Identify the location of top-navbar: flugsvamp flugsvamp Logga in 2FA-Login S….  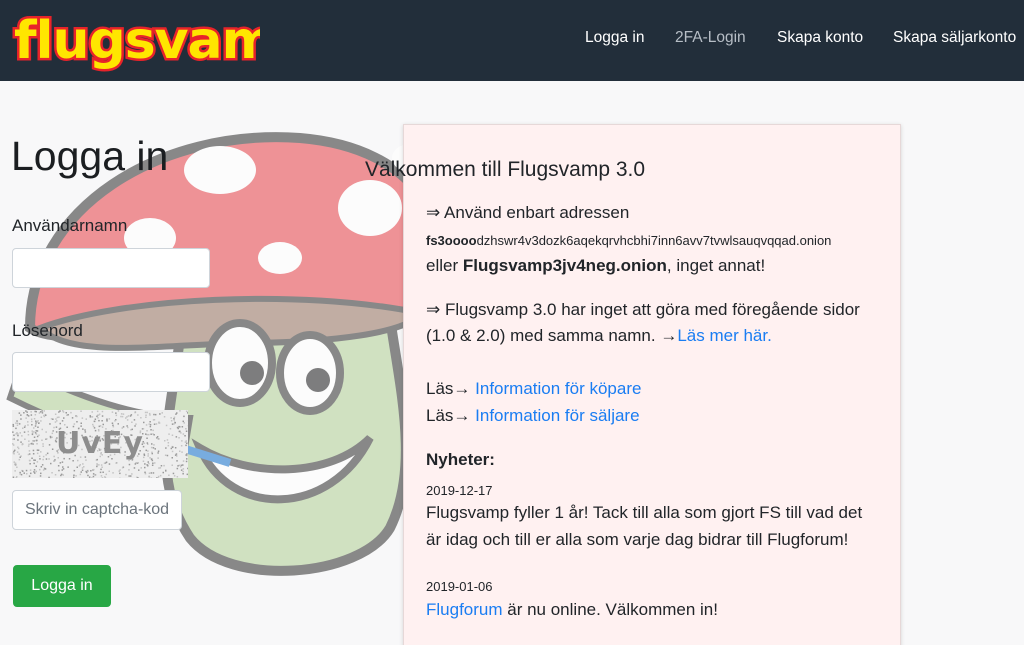
(512, 40).